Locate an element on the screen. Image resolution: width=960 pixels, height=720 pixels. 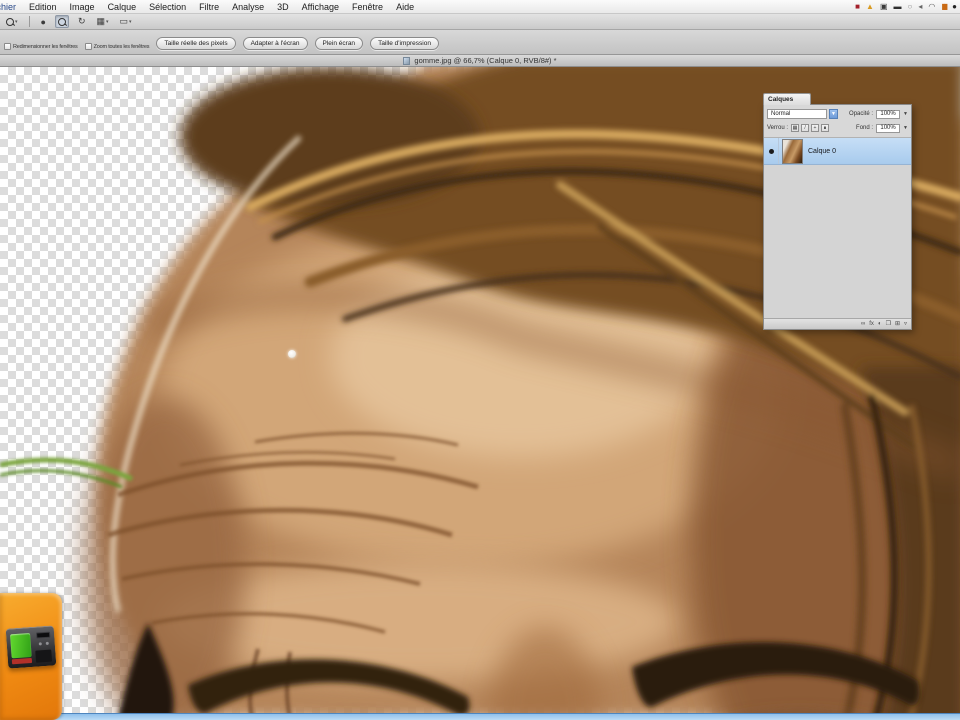
resize-windows-label: Redimensionner les fenêtres is located at coordinates (45, 46).